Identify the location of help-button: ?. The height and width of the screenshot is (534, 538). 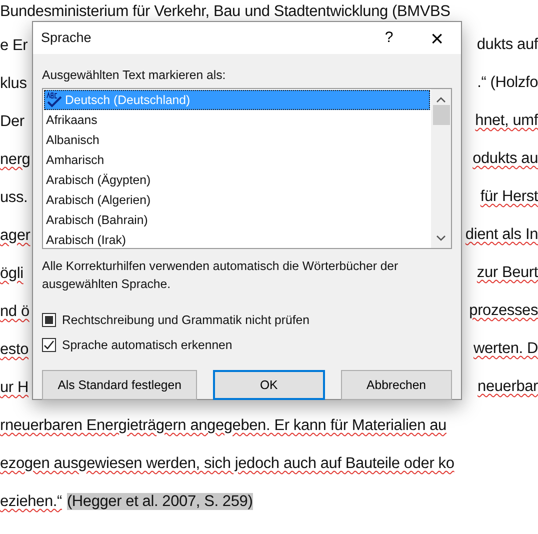
(389, 38).